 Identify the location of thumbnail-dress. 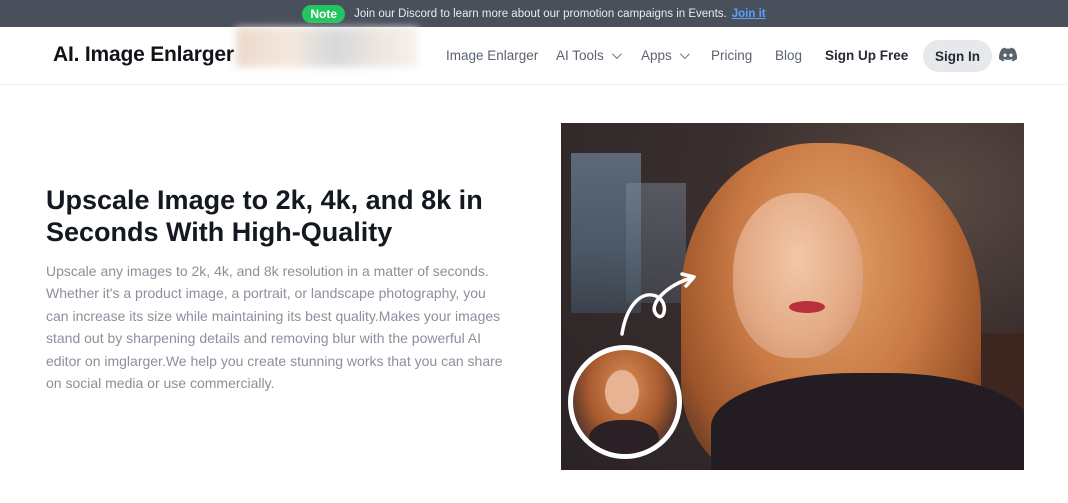
(624, 437).